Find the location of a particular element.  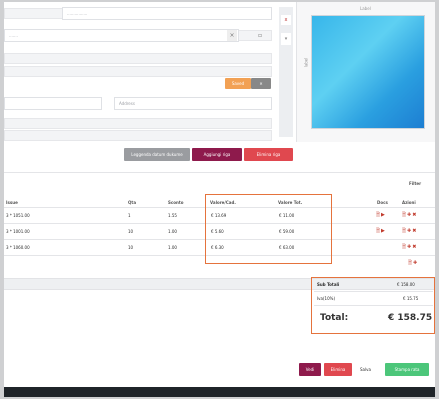

scroll-up-icon: x is located at coordinates (286, 20).